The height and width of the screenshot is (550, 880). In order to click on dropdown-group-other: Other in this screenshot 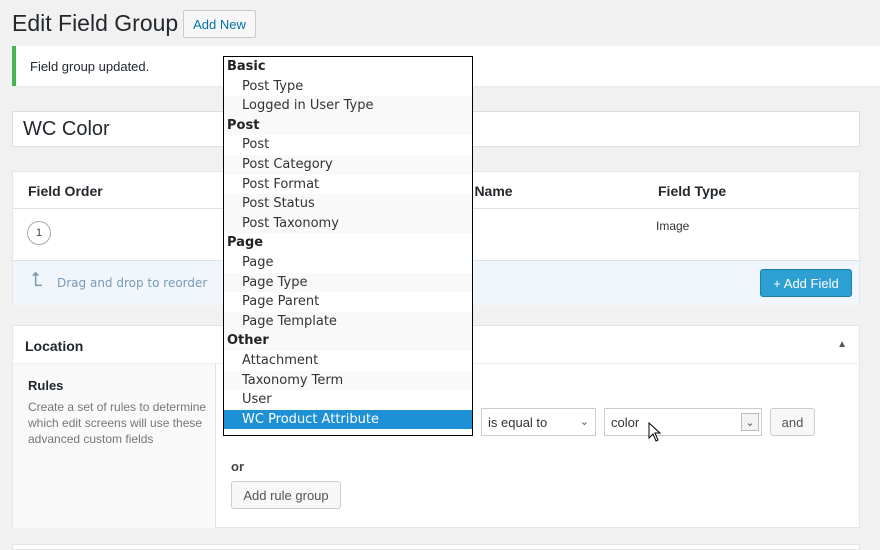, I will do `click(348, 341)`.